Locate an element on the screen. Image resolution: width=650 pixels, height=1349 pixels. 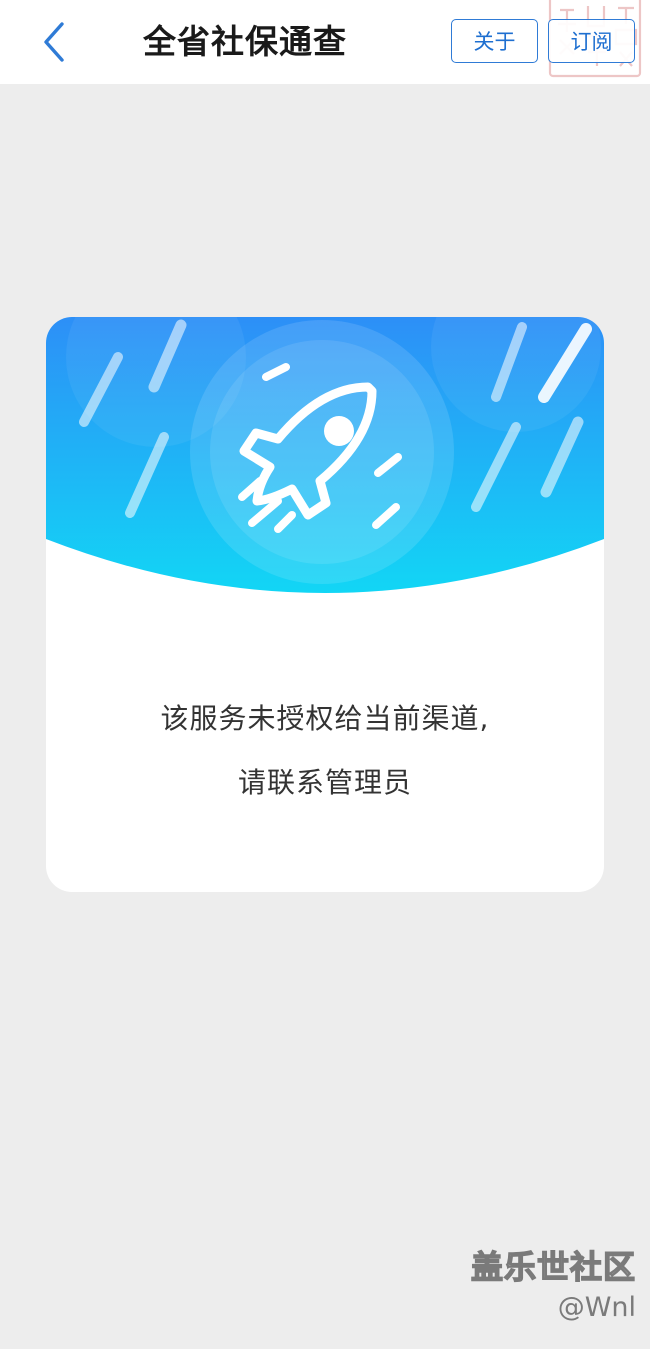
top-nav-bar: 全省社保通查 关于 订阅 is located at coordinates (325, 42).